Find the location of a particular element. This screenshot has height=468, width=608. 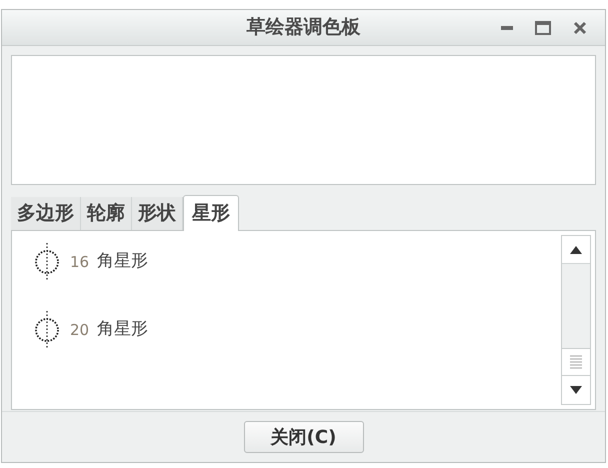

grip-icon is located at coordinates (576, 362).